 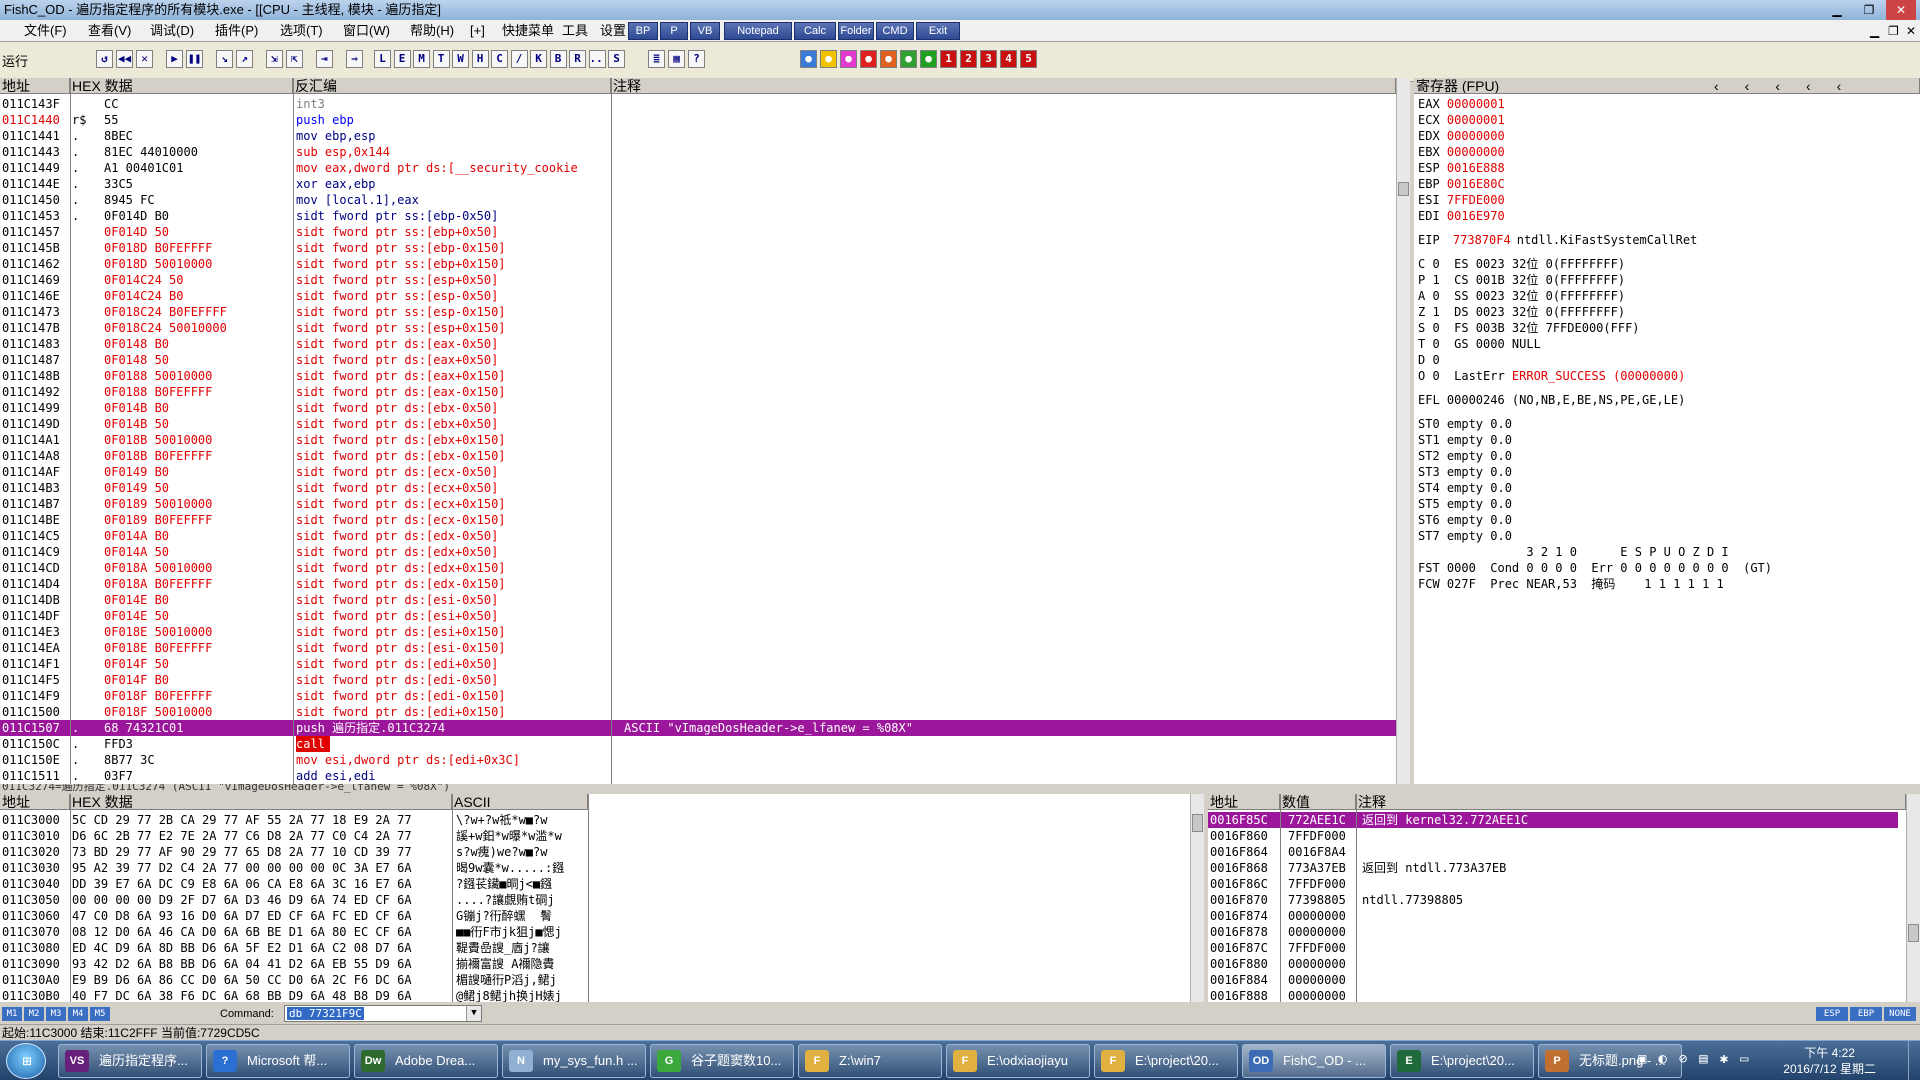 What do you see at coordinates (1403, 189) in the screenshot?
I see `disasm-scroll-thumb` at bounding box center [1403, 189].